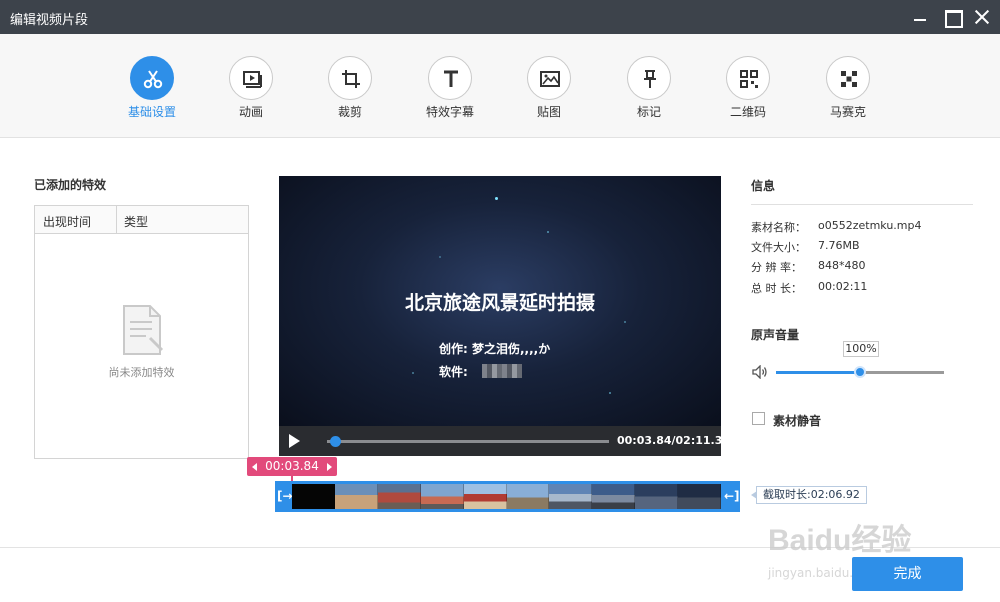  I want to click on cut-start-marker: 00:03.84, so click(292, 466).